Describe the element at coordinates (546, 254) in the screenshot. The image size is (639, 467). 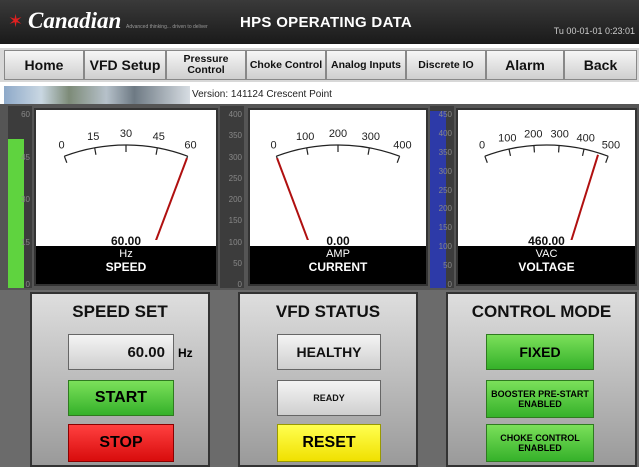
I see `voltage-unit: VAC` at that location.